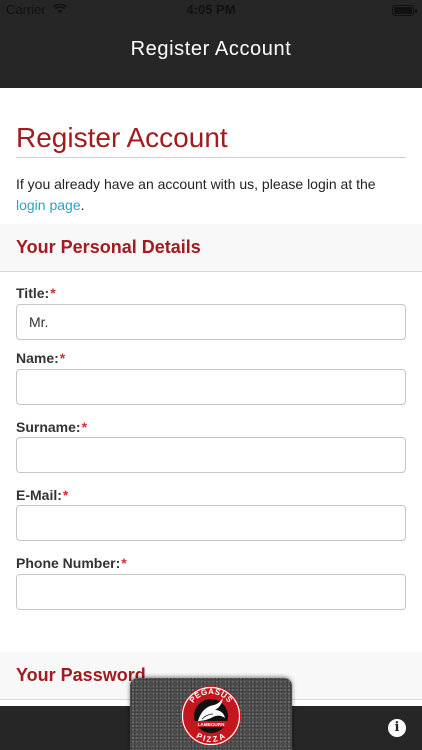 The image size is (422, 750). I want to click on surname-label: Surname:*, so click(51, 427).